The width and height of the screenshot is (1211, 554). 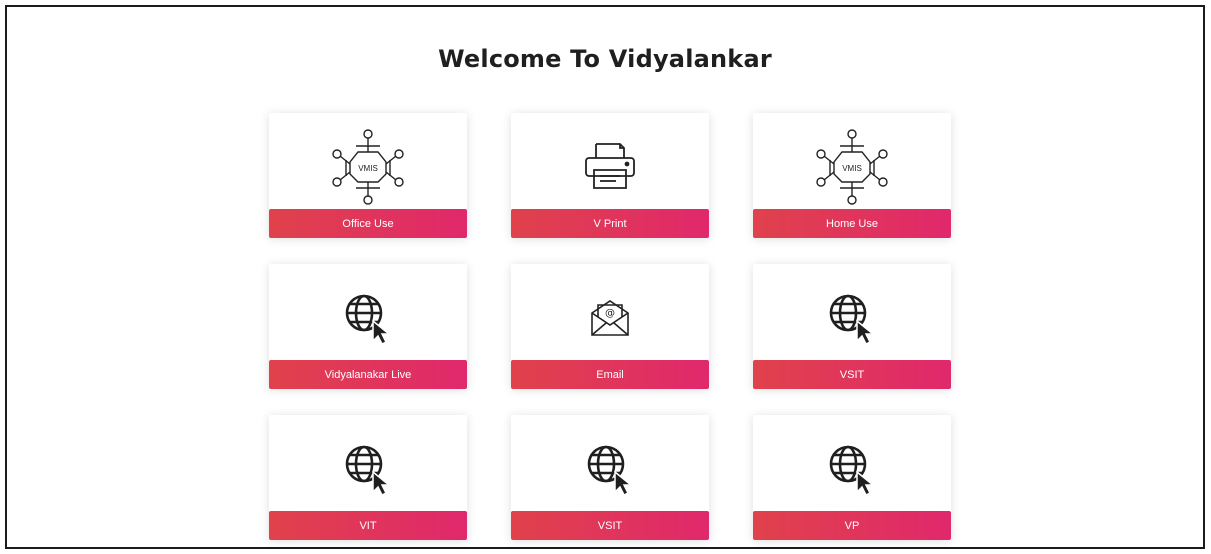 I want to click on card-vsit-2: VSIT, so click(x=610, y=477).